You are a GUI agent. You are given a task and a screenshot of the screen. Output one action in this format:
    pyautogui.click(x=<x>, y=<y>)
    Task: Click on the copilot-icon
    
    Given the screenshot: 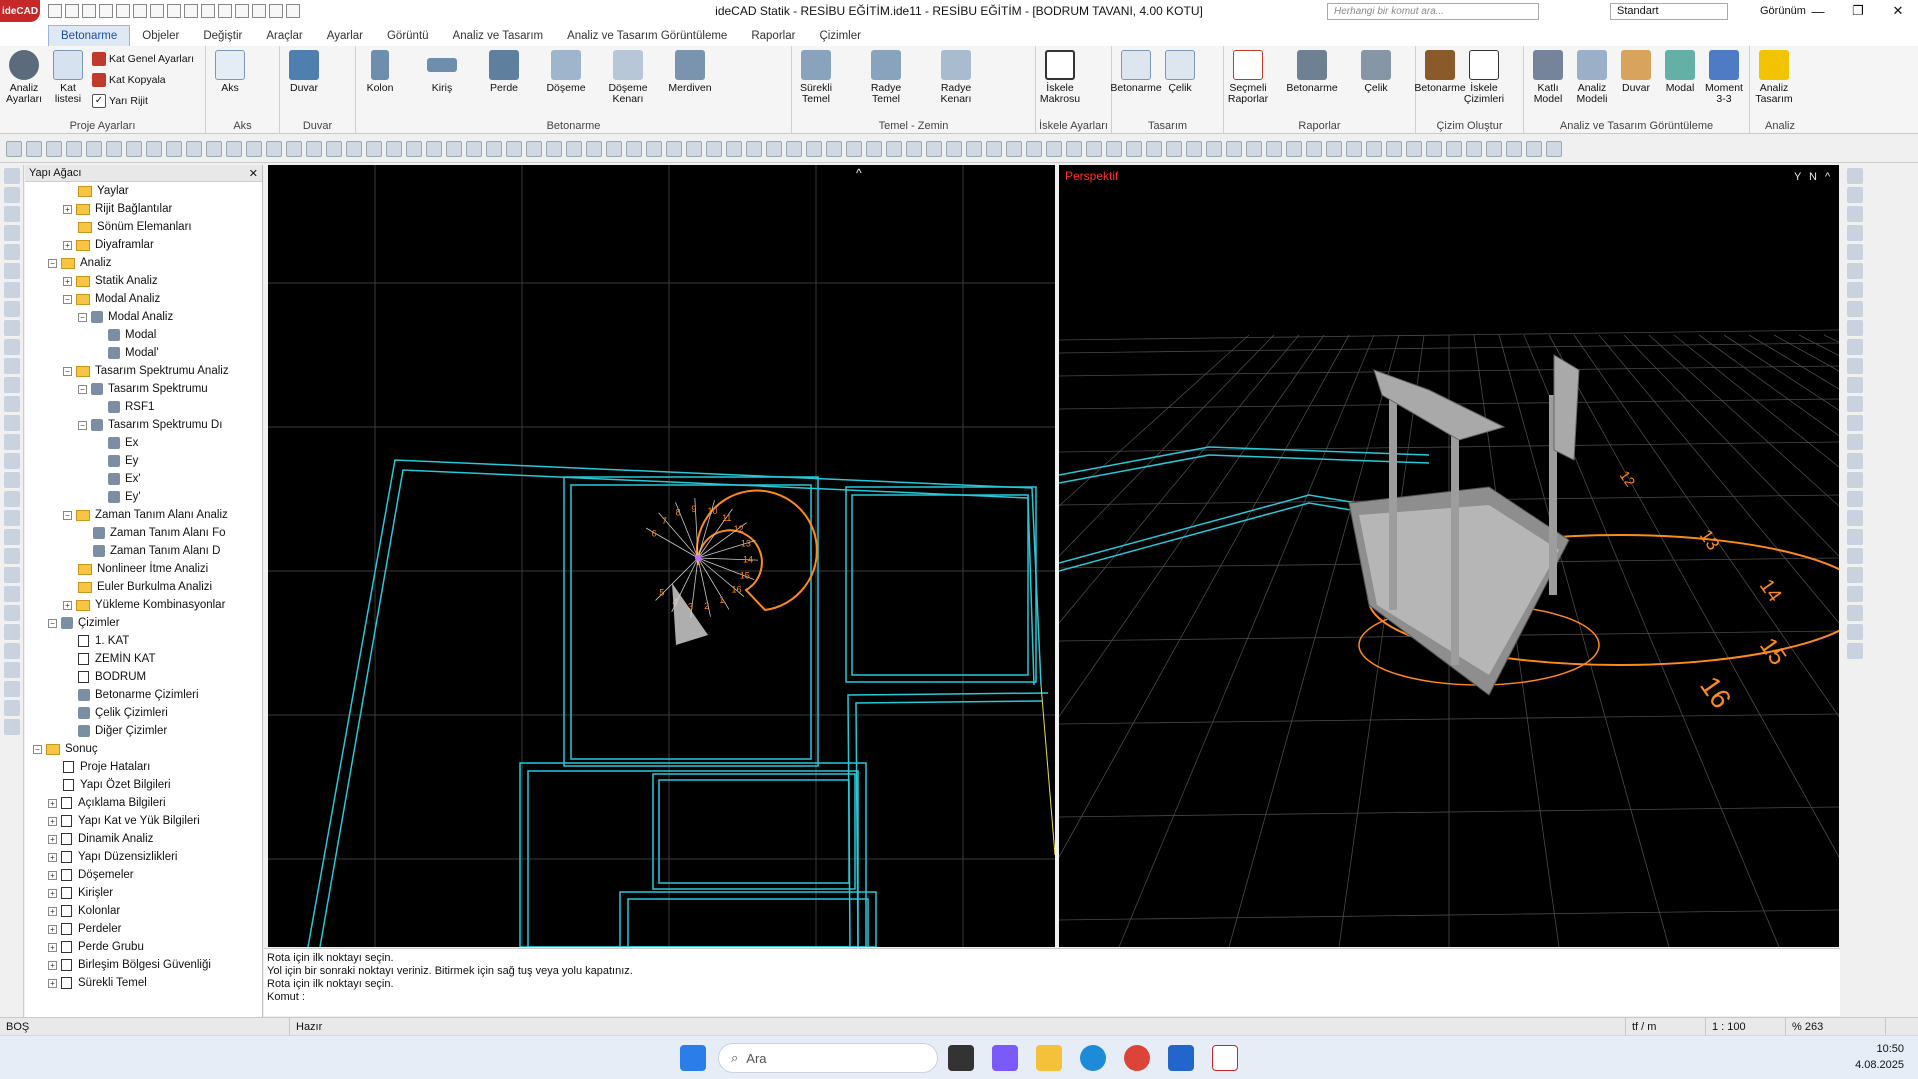 What is the action you would take?
    pyautogui.click(x=1005, y=1058)
    